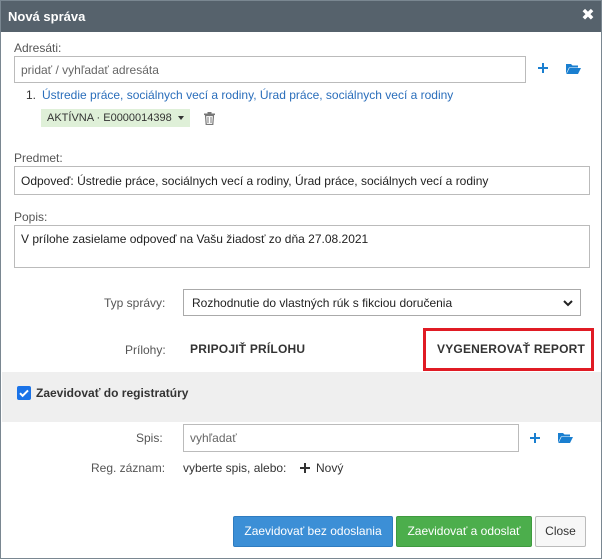 The image size is (602, 559). What do you see at coordinates (568, 303) in the screenshot?
I see `chevron-down-icon` at bounding box center [568, 303].